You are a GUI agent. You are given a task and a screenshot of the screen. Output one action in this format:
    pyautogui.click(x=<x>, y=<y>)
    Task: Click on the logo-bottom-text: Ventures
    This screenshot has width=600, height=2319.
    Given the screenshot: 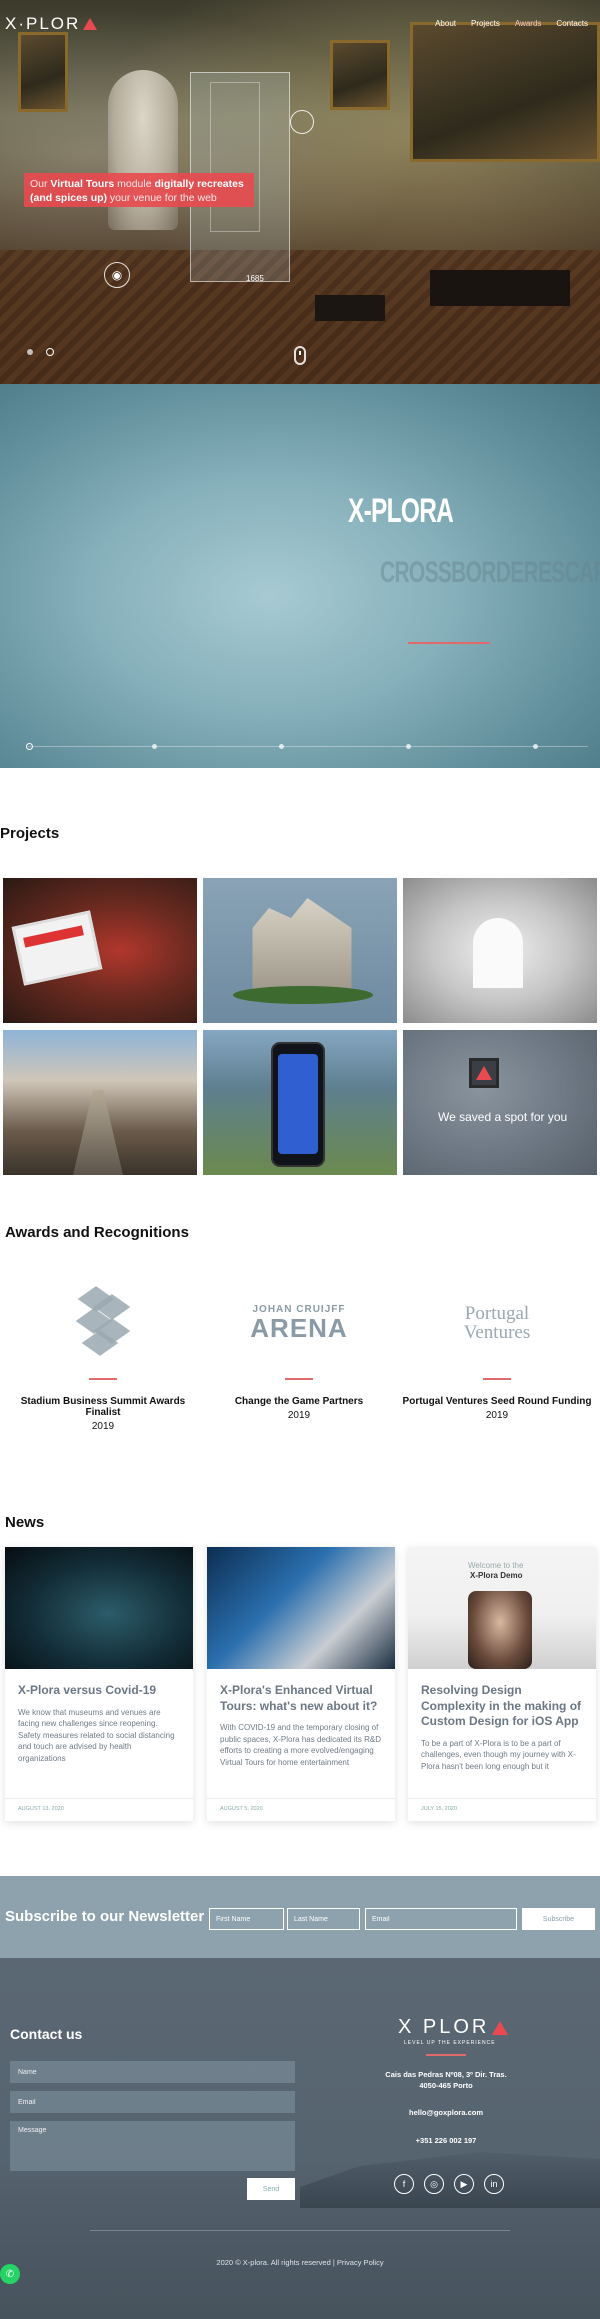 What is the action you would take?
    pyautogui.click(x=497, y=1332)
    